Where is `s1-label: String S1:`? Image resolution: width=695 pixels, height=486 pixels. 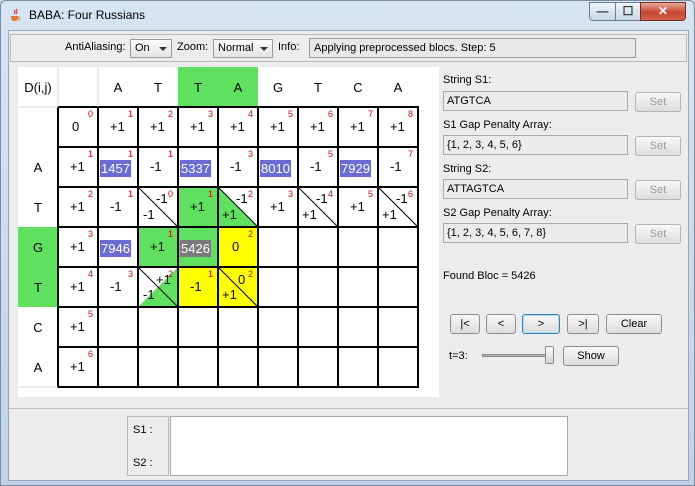 s1-label: String S1: is located at coordinates (467, 80).